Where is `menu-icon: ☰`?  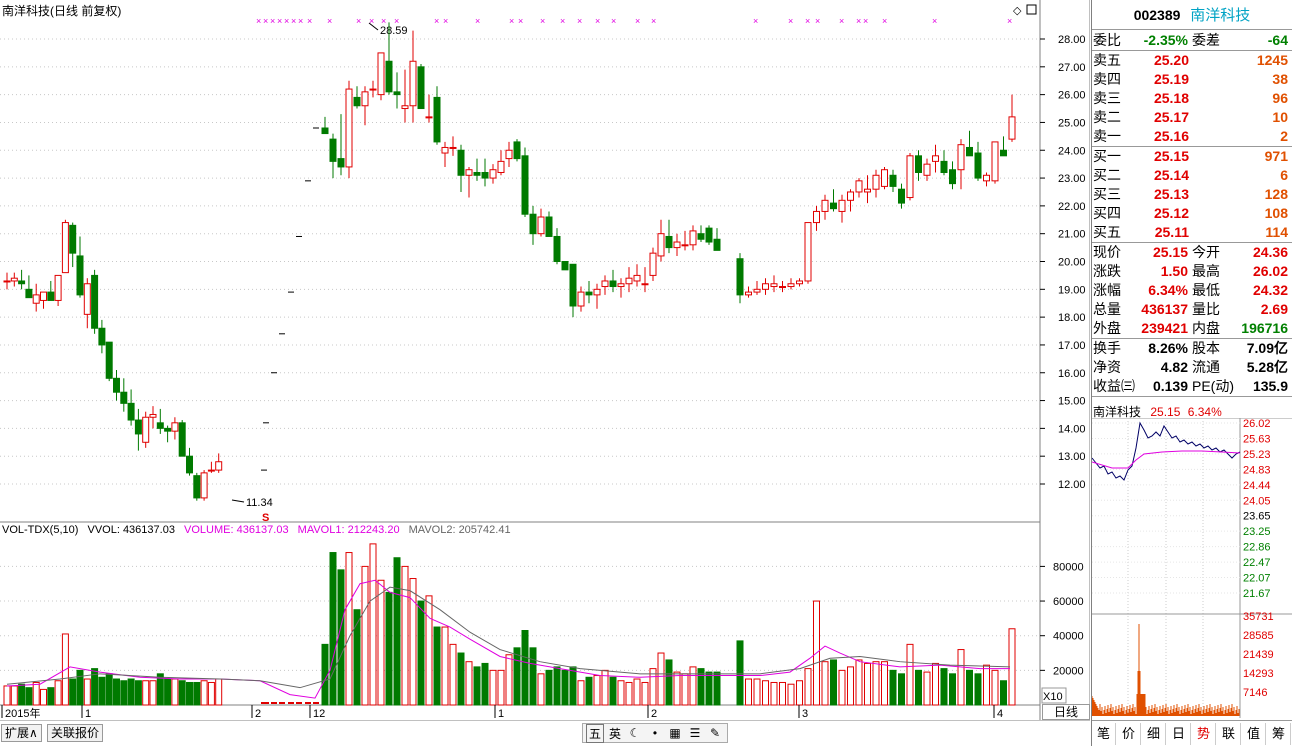 menu-icon: ☰ is located at coordinates (695, 733).